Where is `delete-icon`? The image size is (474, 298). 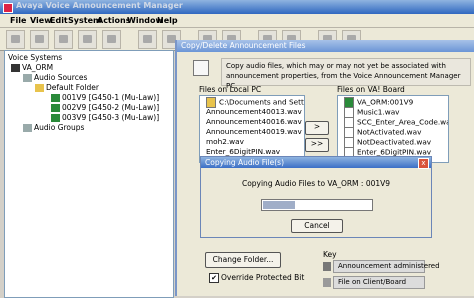 delete-icon is located at coordinates (111, 39).